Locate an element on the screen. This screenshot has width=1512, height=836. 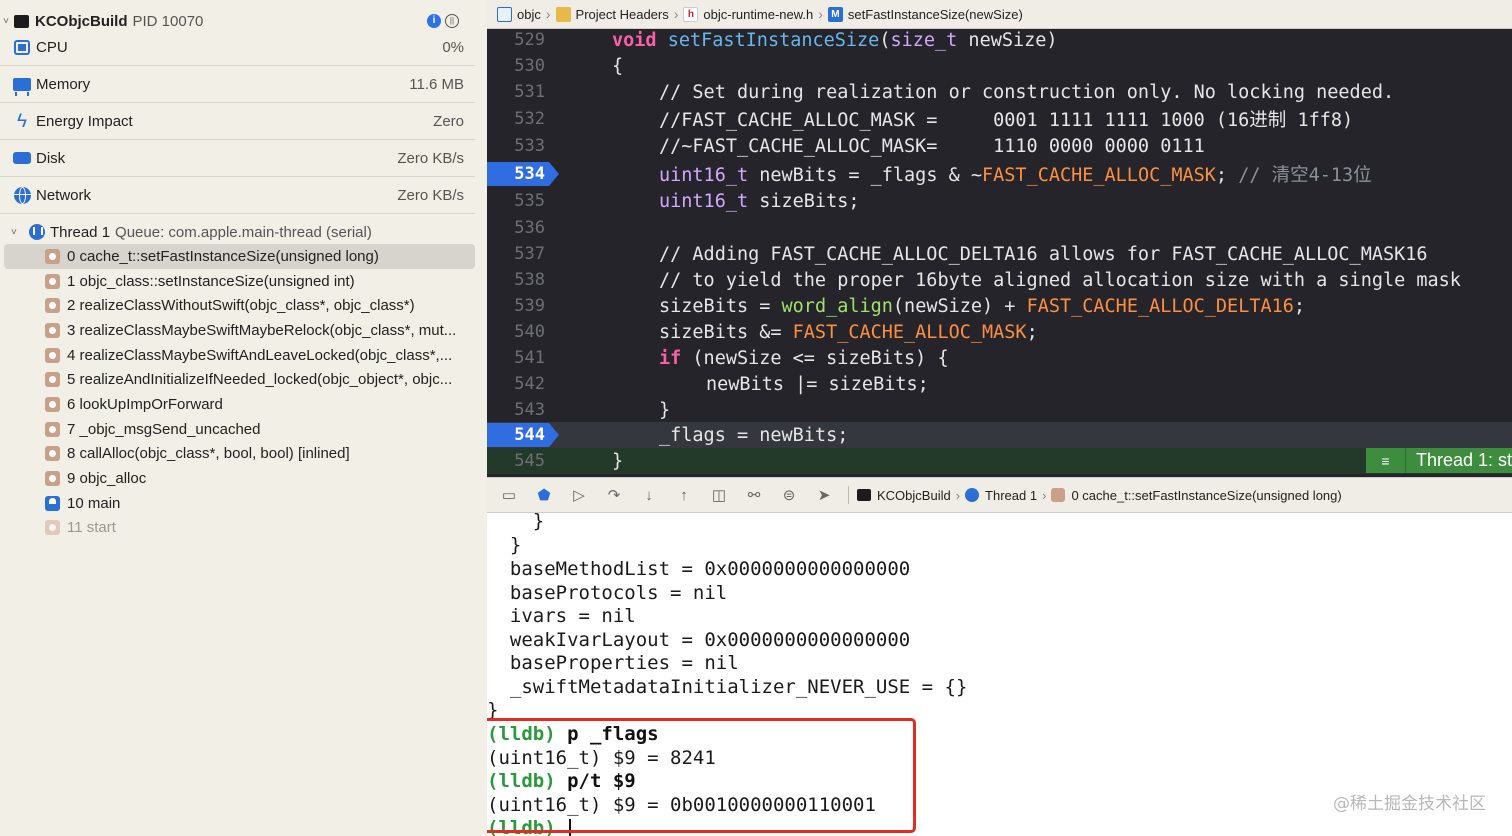
console-line: baseMethodList = 0x0000000000000000 is located at coordinates (699, 569).